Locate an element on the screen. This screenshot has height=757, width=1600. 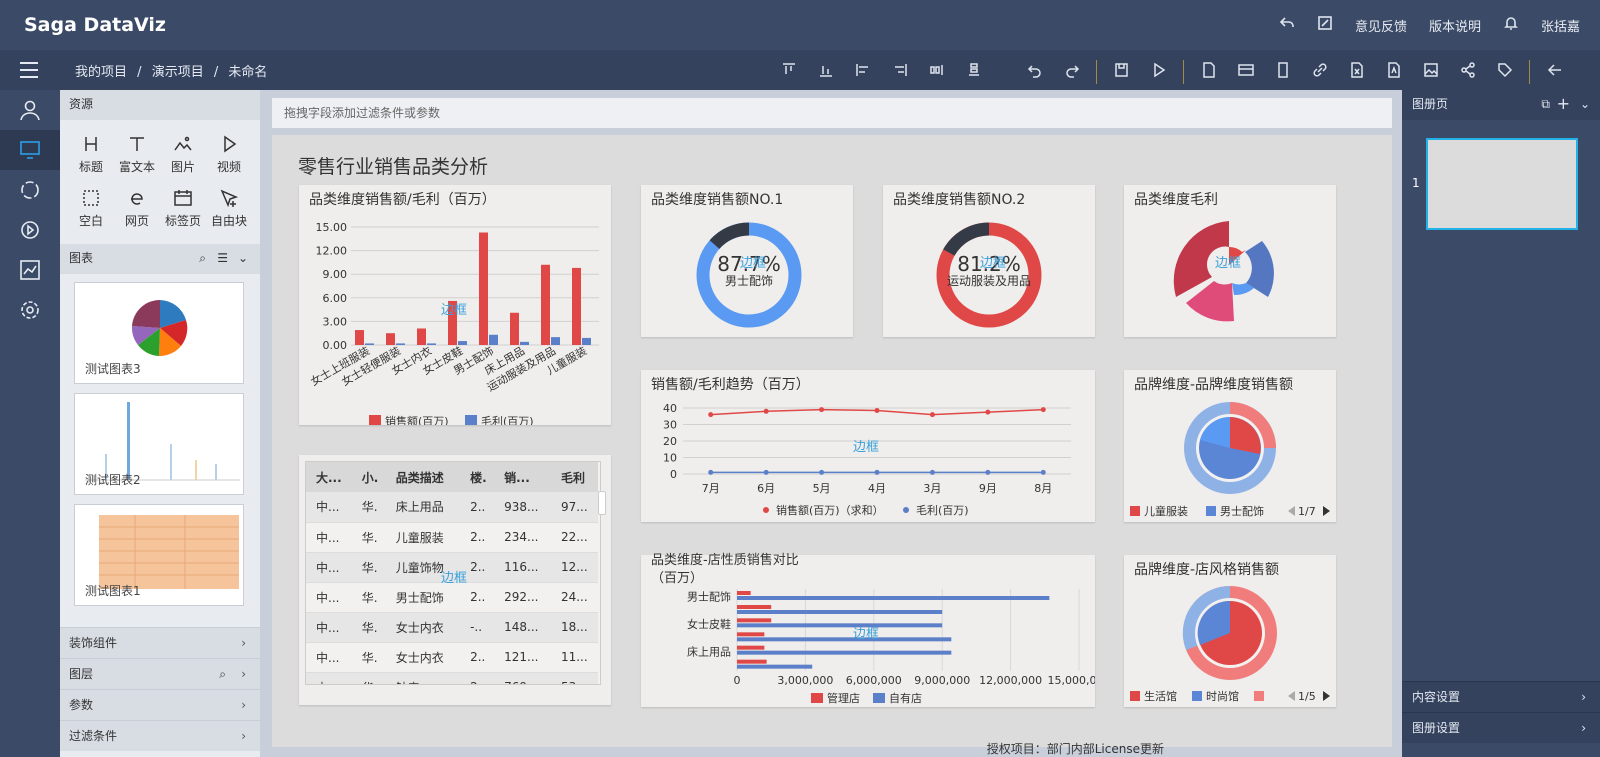
breadcrumb-root: 我的项目 is located at coordinates (101, 72).